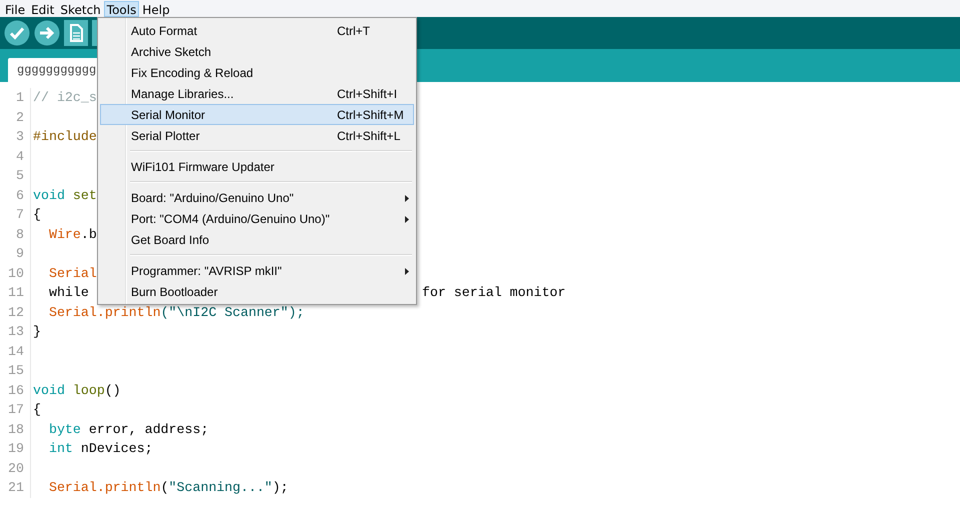  I want to click on code-line: }, so click(37, 332).